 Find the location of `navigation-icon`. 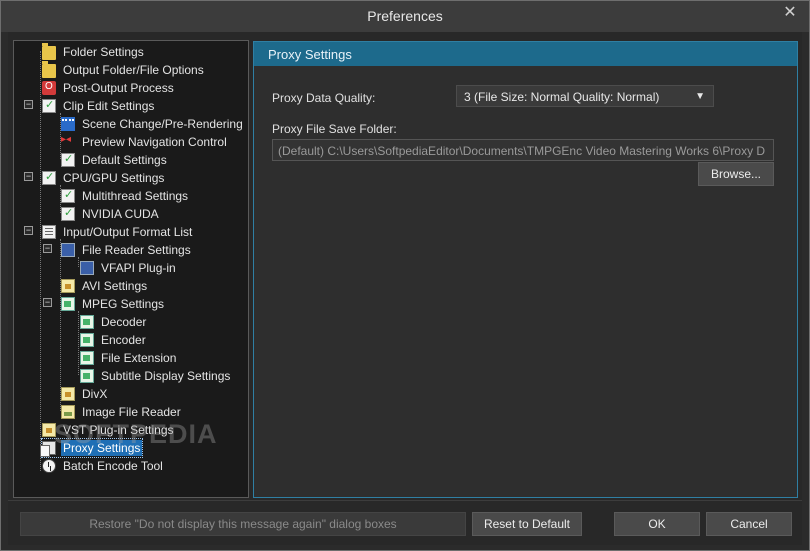

navigation-icon is located at coordinates (68, 141).